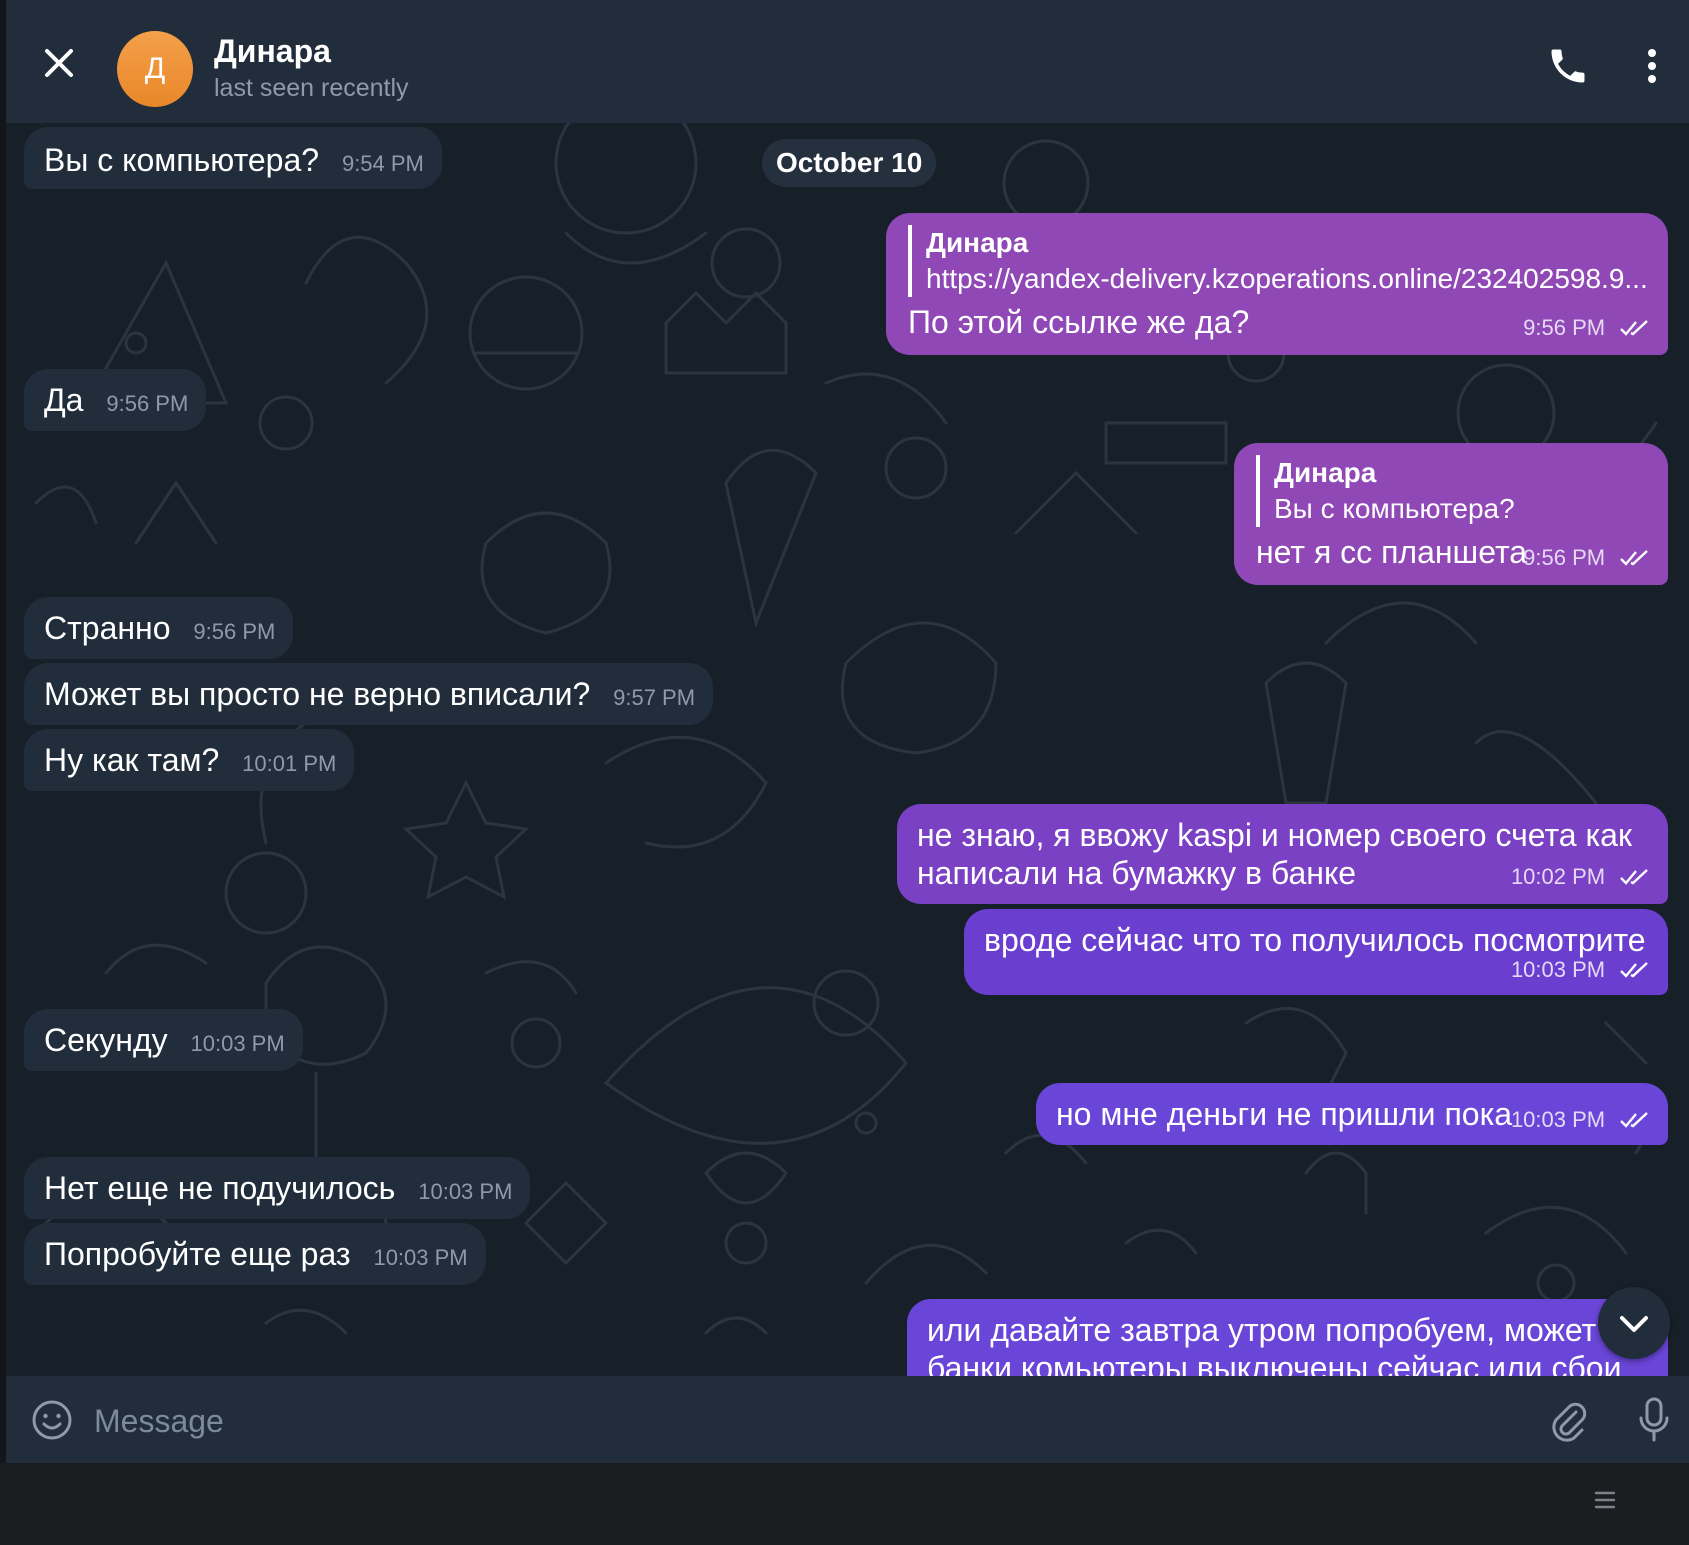  Describe the element at coordinates (272, 51) in the screenshot. I see `contact-name: Динара` at that location.